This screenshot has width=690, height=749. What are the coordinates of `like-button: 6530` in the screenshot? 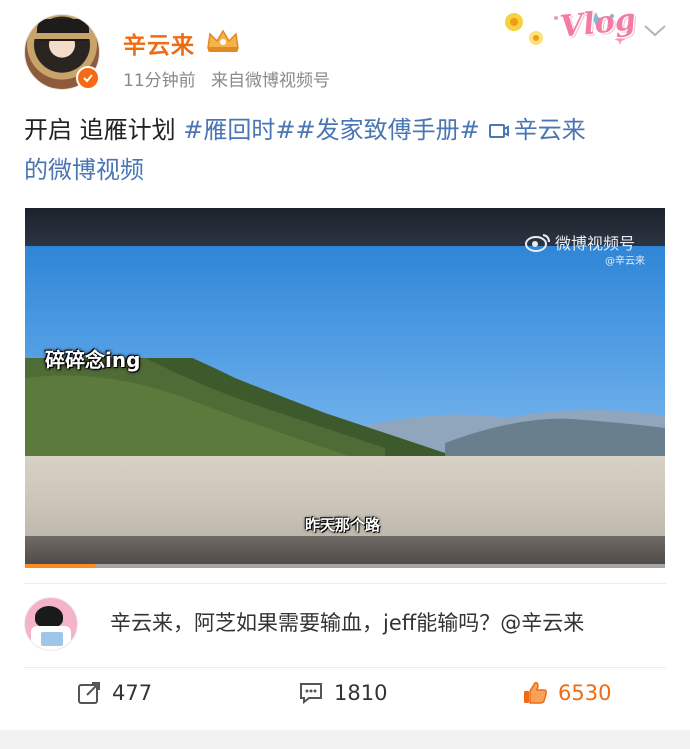 It's located at (566, 693).